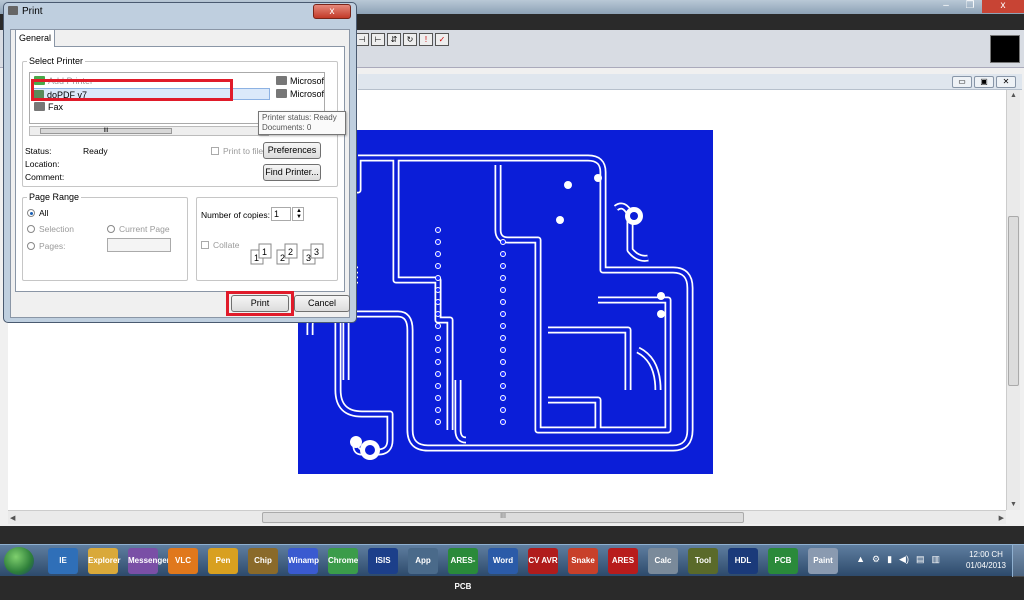 The height and width of the screenshot is (600, 1024). I want to click on radio-current-page-label: Current Page, so click(144, 229).